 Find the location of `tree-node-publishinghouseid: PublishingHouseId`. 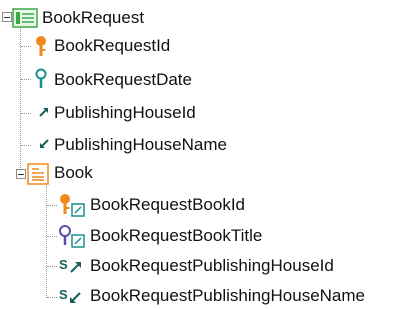

tree-node-publishinghouseid: PublishingHouseId is located at coordinates (125, 113).